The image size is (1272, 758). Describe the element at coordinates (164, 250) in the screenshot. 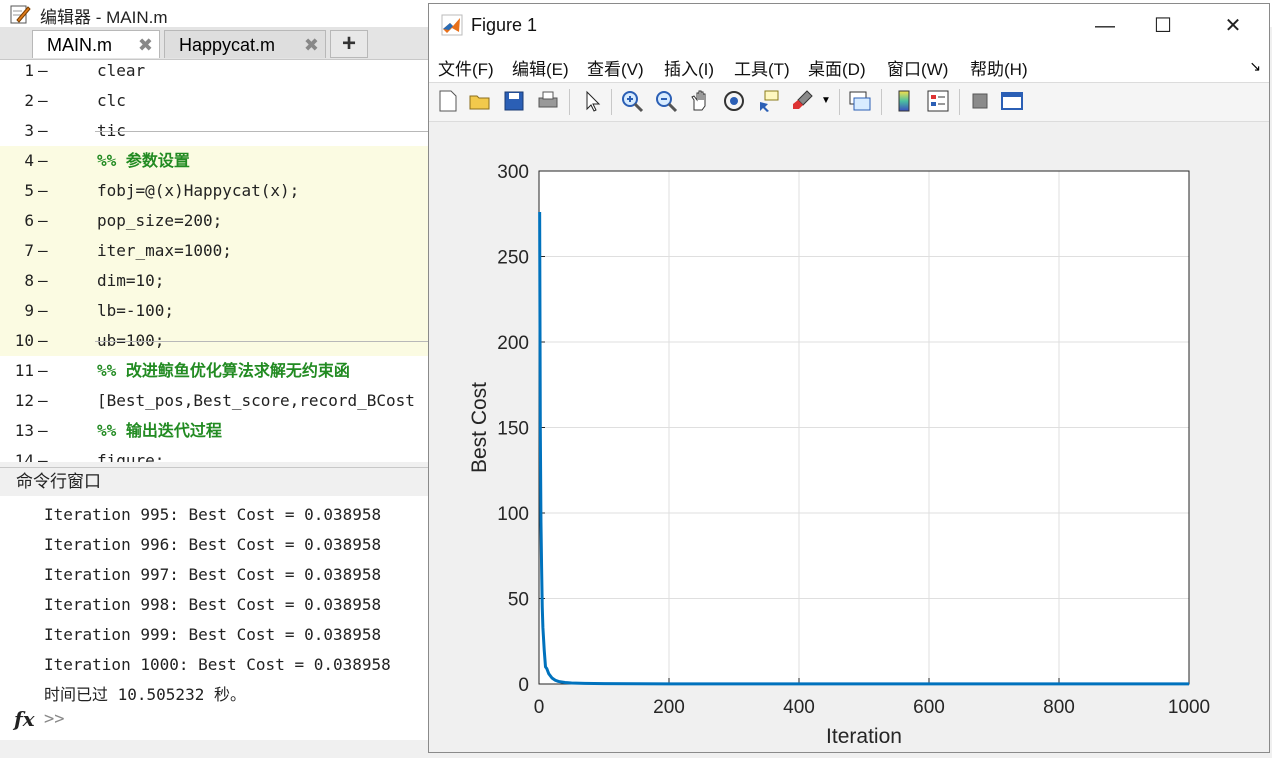

I see `code-text: iter_max=1000;` at that location.